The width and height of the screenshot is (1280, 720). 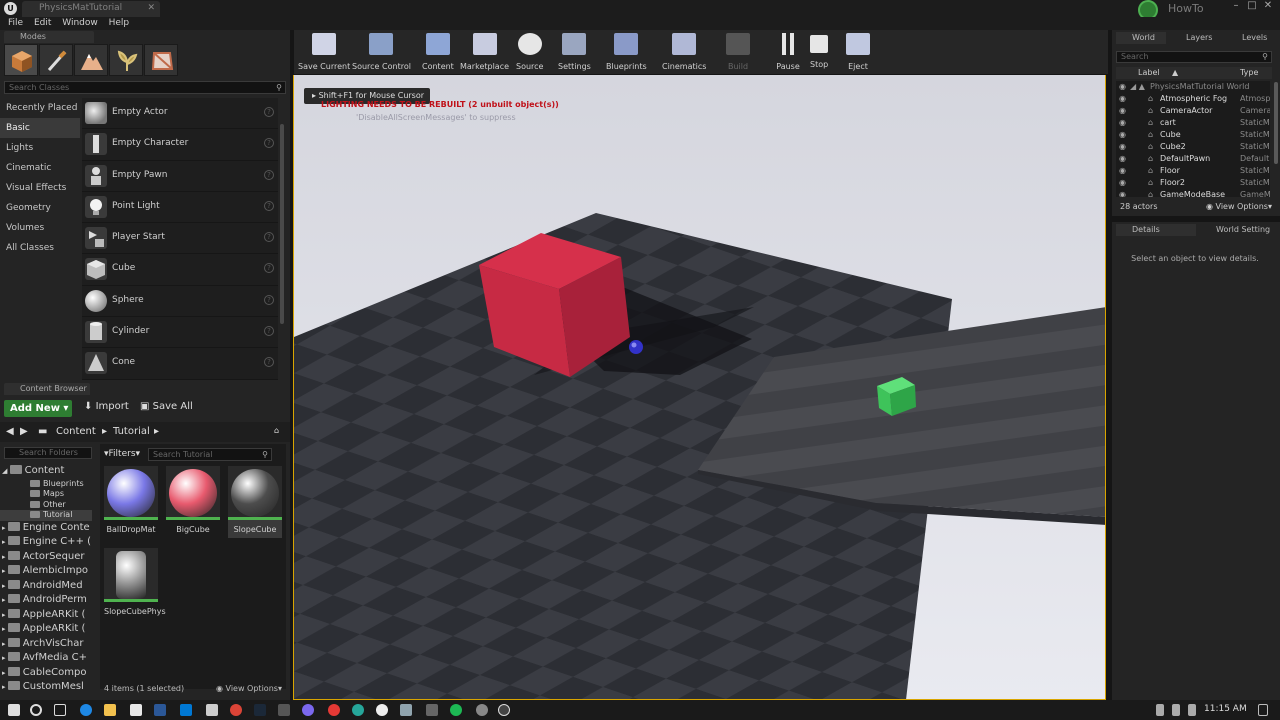 What do you see at coordinates (1193, 159) in the screenshot?
I see `outliner-row: ◉ ⌂ DefaultPawn DefaultPav` at bounding box center [1193, 159].